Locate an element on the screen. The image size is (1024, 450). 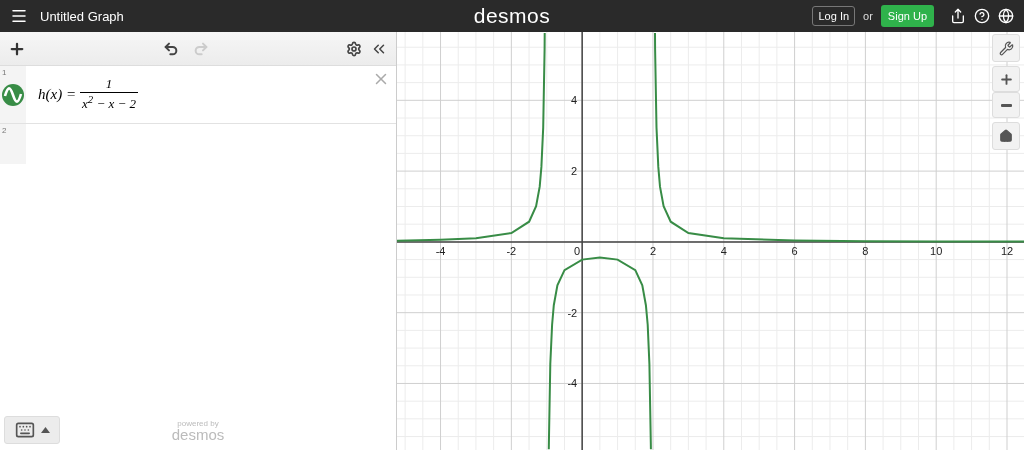
or-text: or is located at coordinates (868, 16).